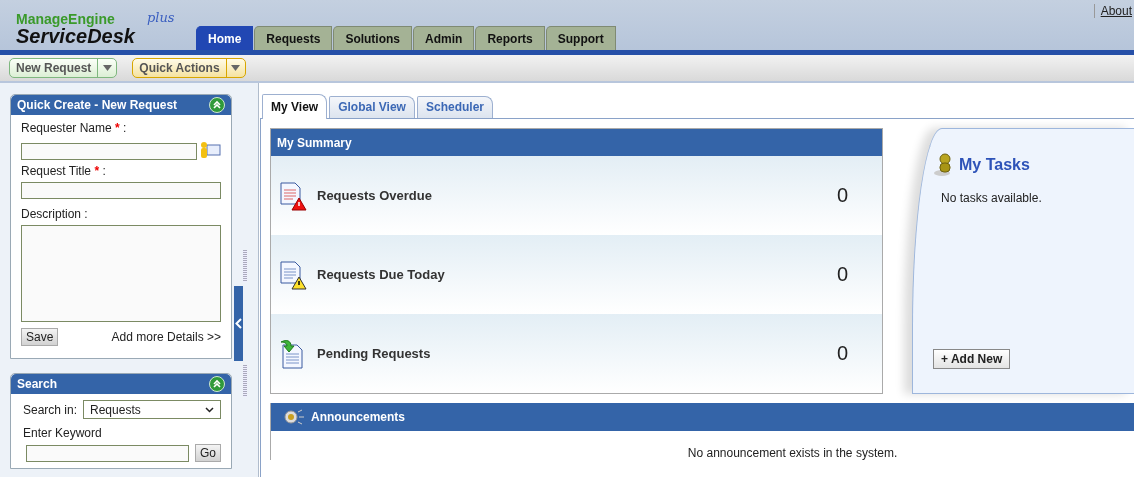 The image size is (1134, 477). I want to click on summary-label: Requests Due Today, so click(572, 274).